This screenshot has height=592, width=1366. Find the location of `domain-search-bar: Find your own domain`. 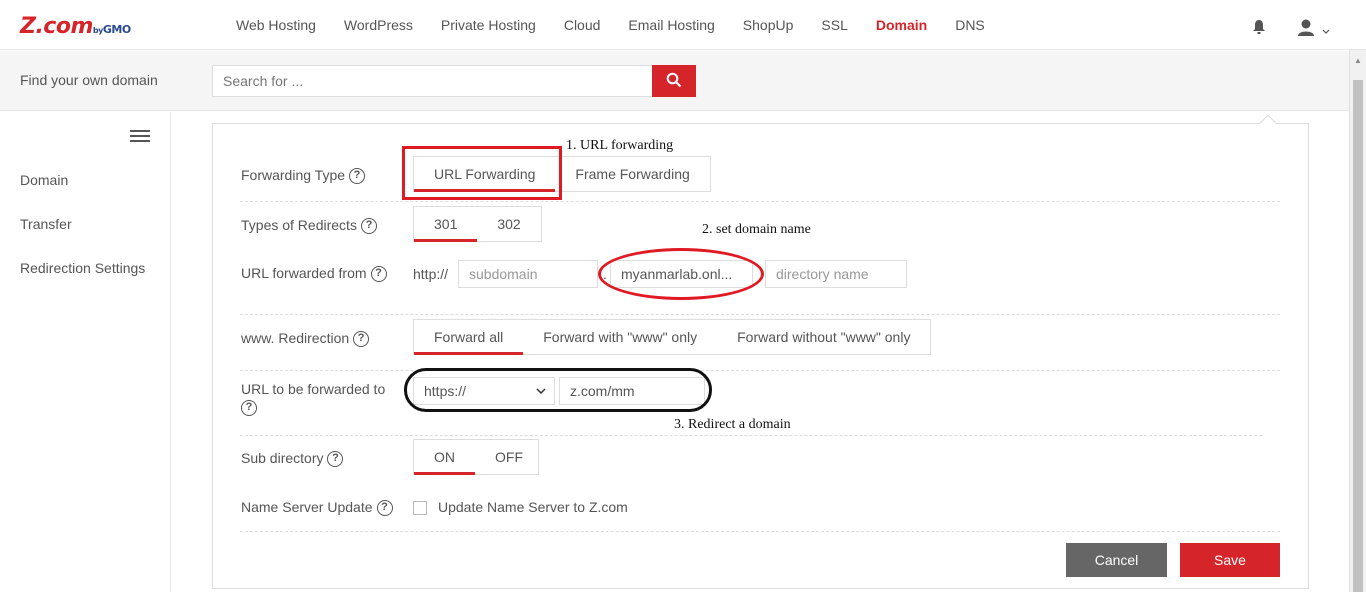

domain-search-bar: Find your own domain is located at coordinates (674, 81).